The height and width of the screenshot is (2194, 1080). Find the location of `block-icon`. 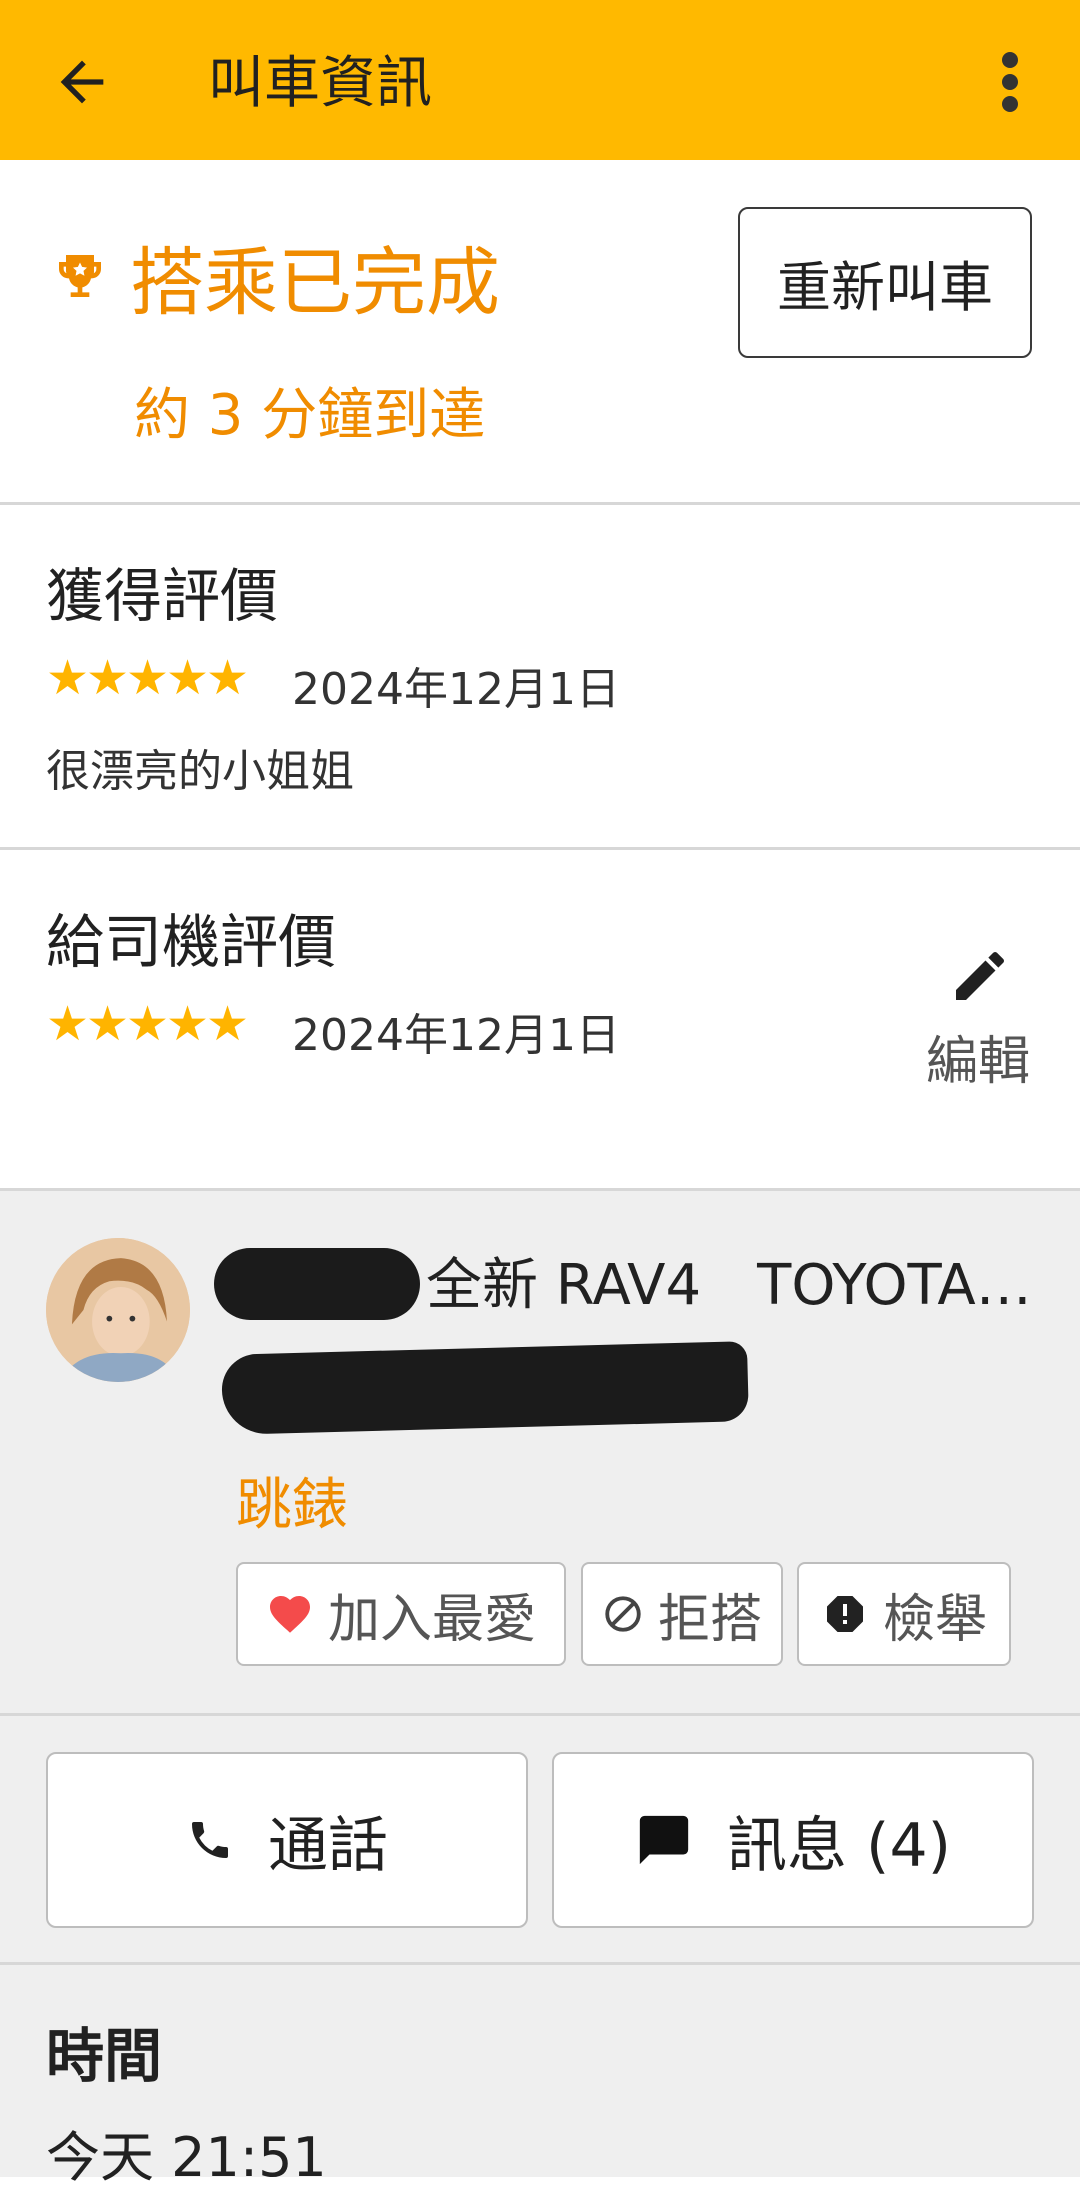

block-icon is located at coordinates (623, 1614).